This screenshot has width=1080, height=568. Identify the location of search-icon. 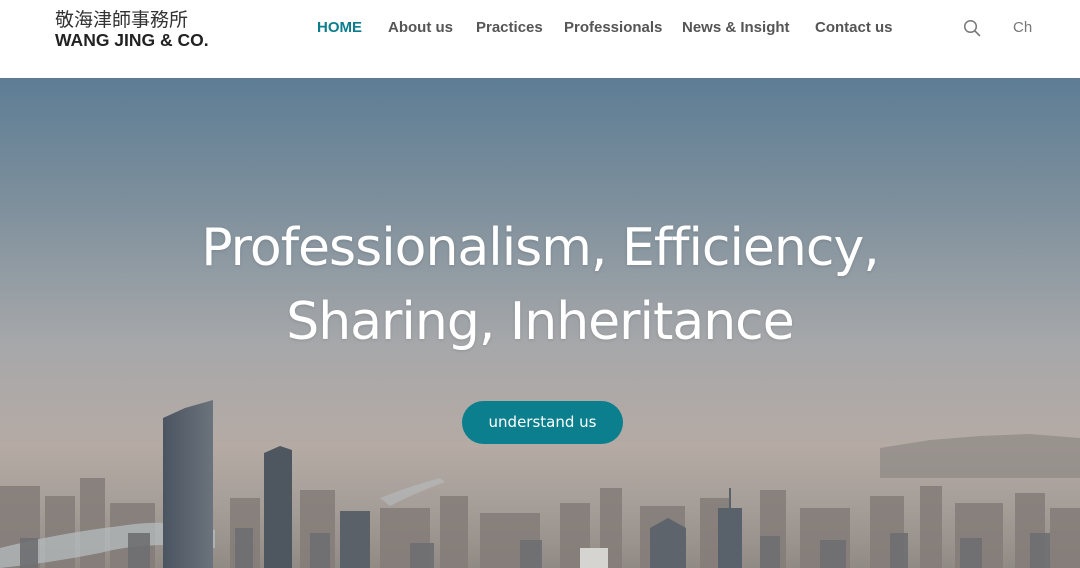
(972, 28).